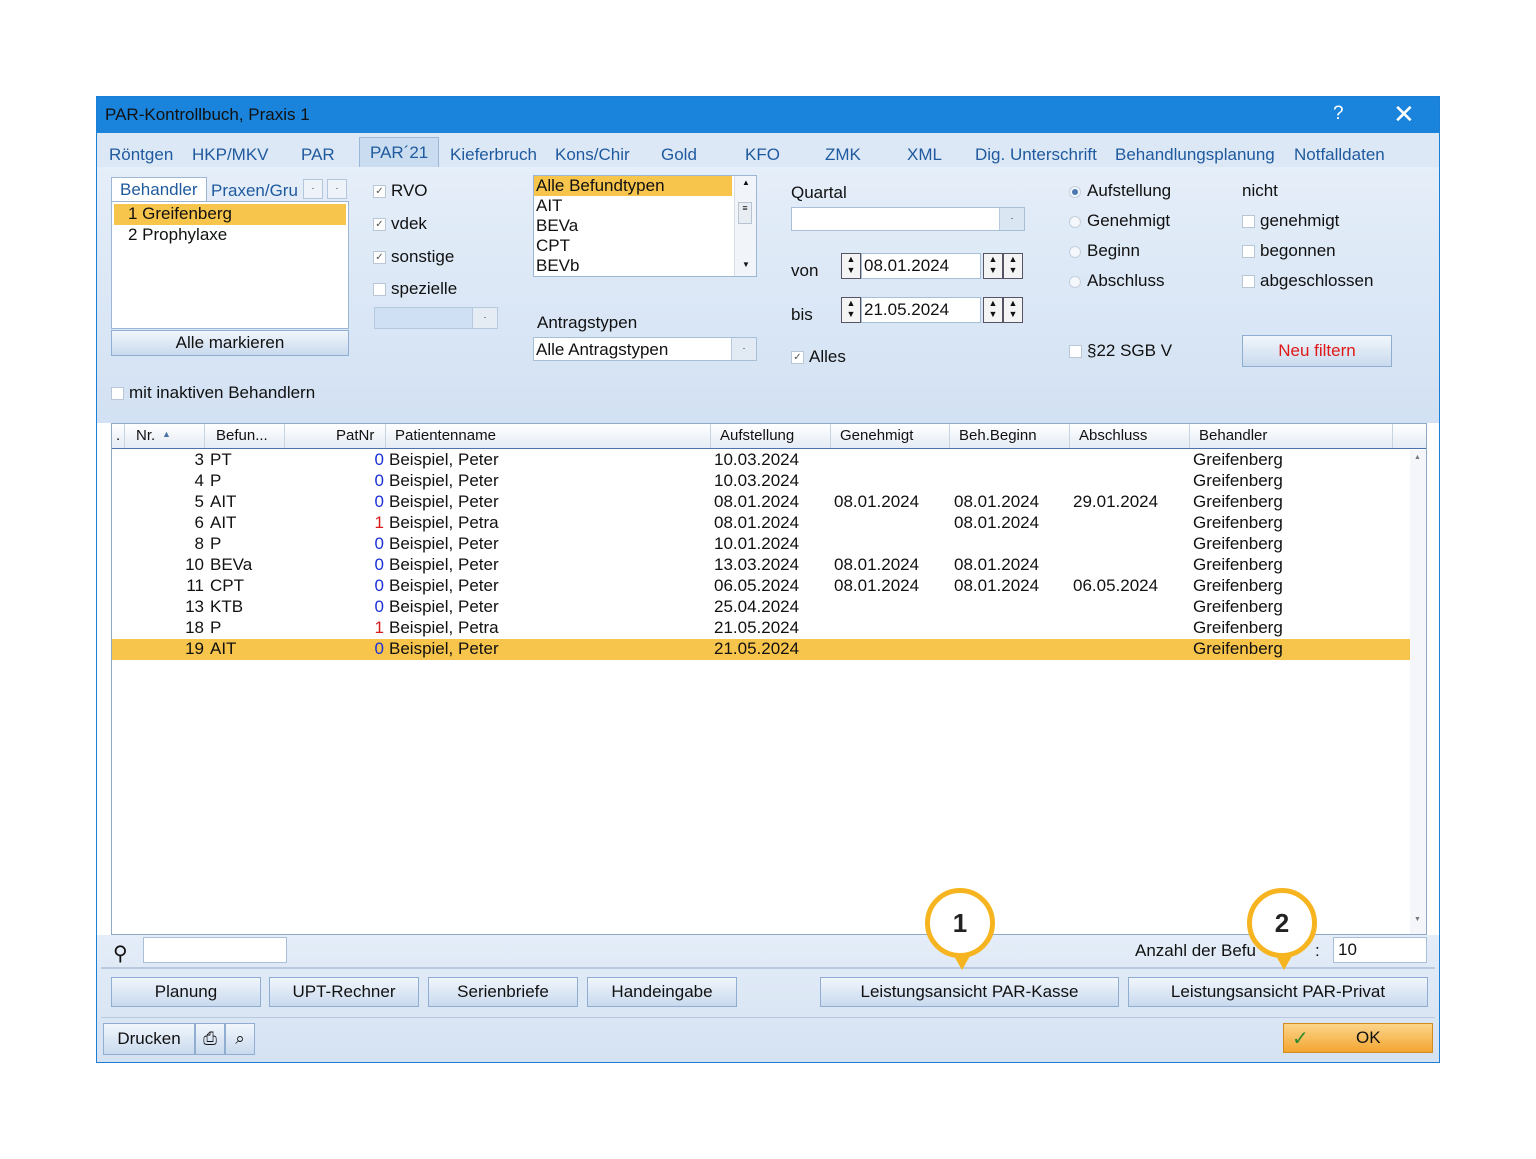  I want to click on von-spin-right-1: ▲ ▼, so click(993, 266).